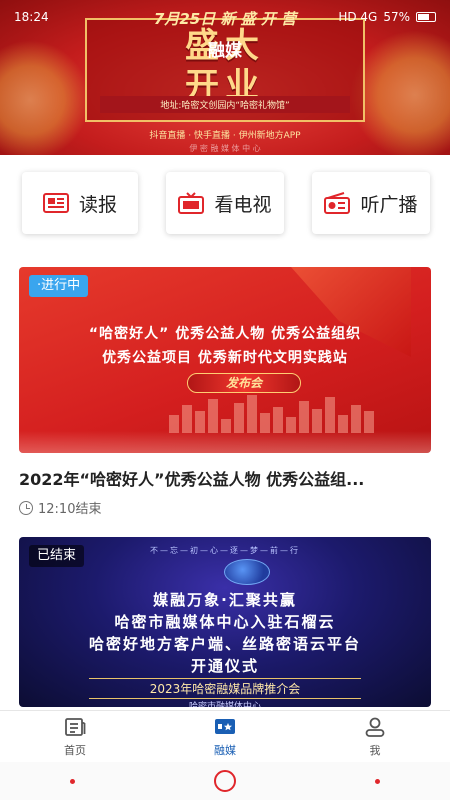 Image resolution: width=450 pixels, height=800 pixels. I want to click on status-badge-live: ·进行中, so click(59, 286).